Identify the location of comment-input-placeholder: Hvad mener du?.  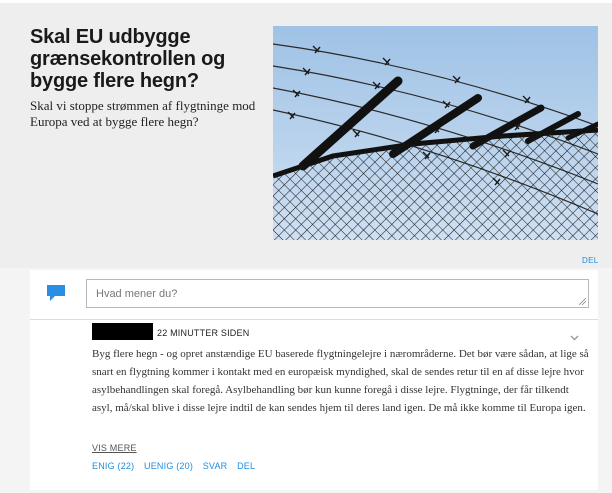
(137, 294).